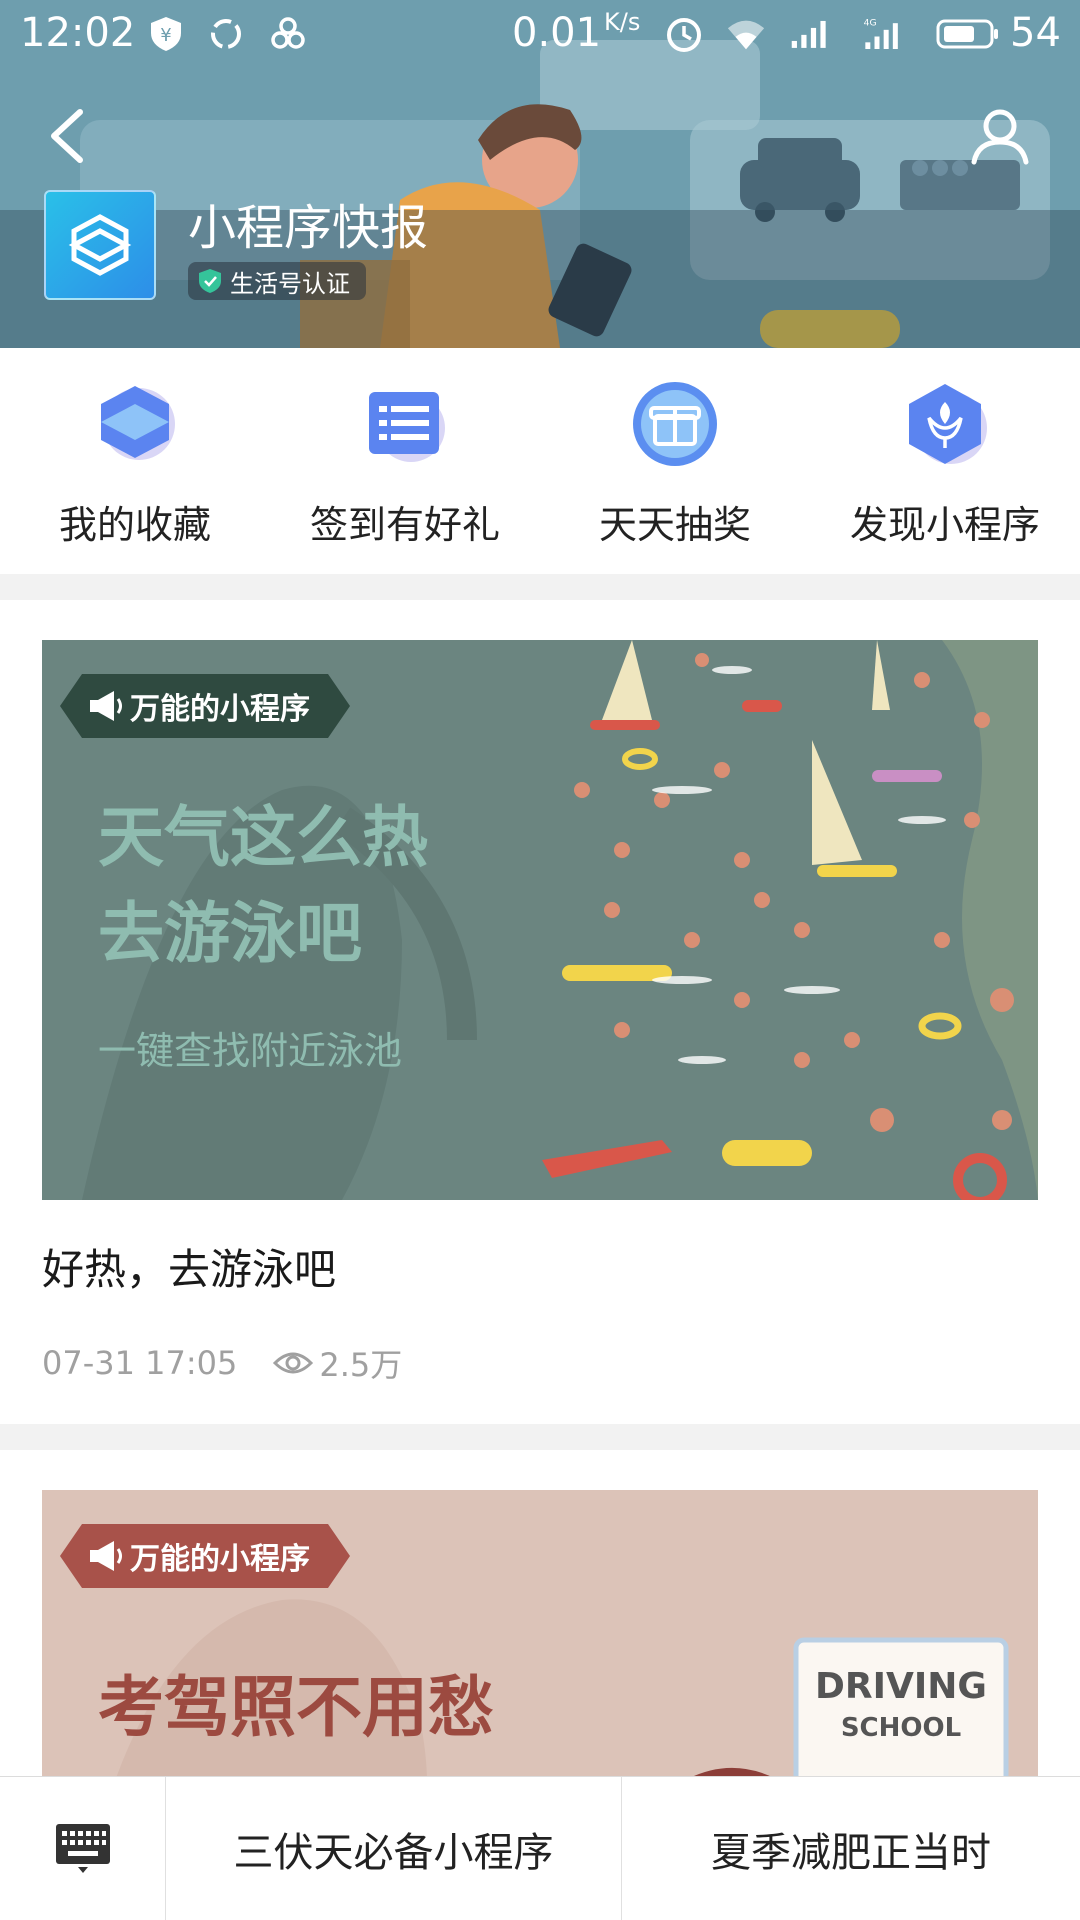  Describe the element at coordinates (948, 424) in the screenshot. I see `discover-icon` at that location.